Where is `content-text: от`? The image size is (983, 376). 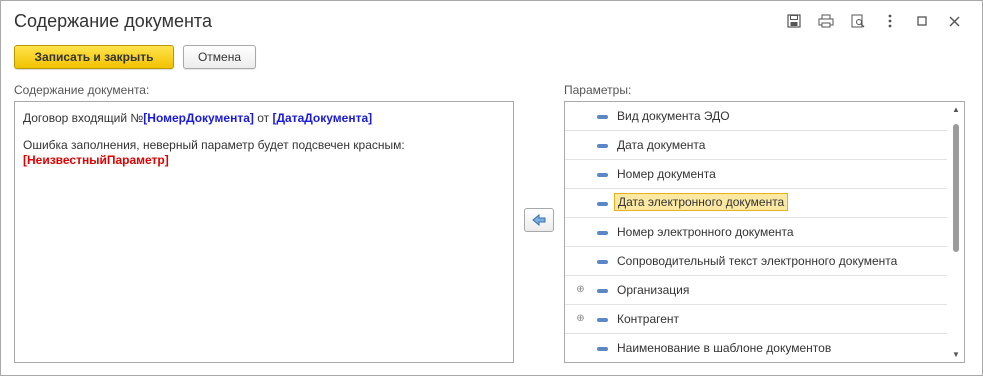 content-text: от is located at coordinates (263, 118).